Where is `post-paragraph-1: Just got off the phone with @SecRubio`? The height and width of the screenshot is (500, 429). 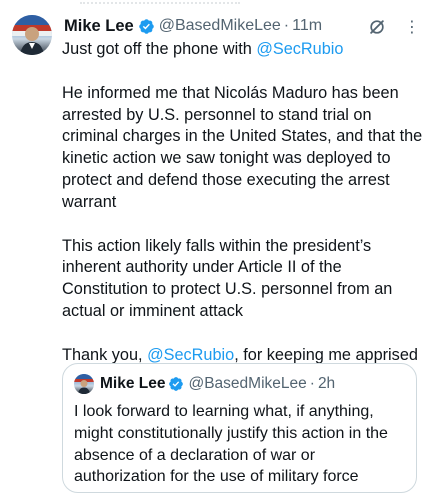 post-paragraph-1: Just got off the phone with @SecRubio is located at coordinates (243, 50).